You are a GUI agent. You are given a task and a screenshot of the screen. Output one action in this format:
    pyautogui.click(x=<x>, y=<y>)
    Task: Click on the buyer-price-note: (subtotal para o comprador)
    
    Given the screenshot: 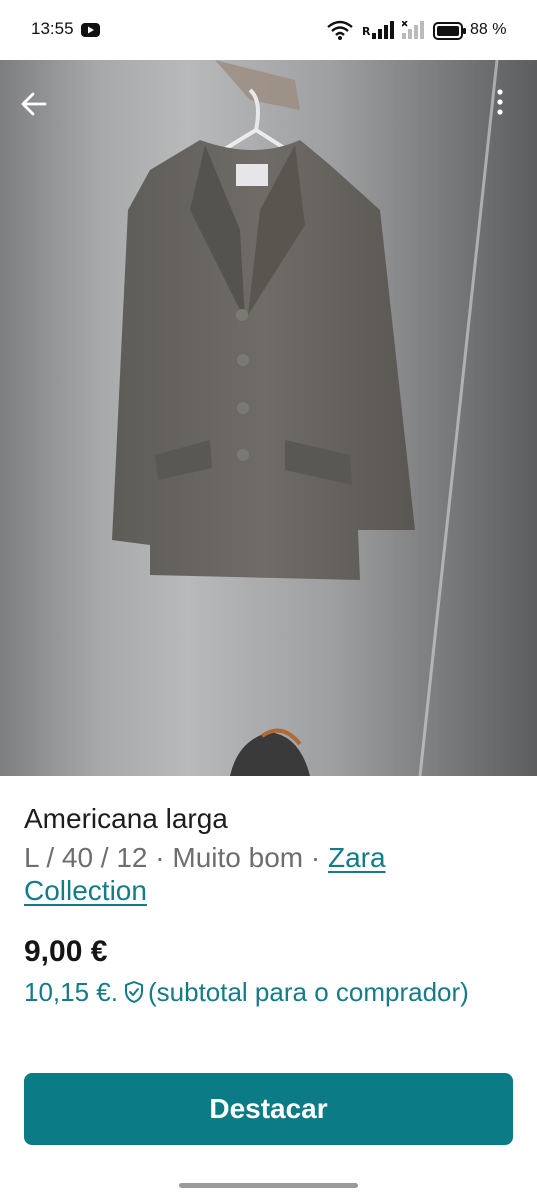 What is the action you would take?
    pyautogui.click(x=308, y=991)
    